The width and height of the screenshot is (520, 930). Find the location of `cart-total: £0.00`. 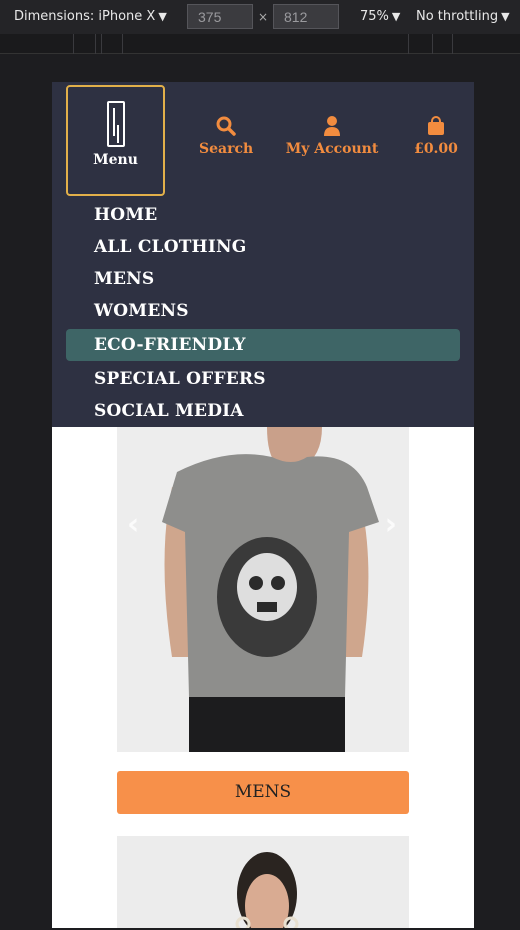

cart-total: £0.00 is located at coordinates (436, 149).